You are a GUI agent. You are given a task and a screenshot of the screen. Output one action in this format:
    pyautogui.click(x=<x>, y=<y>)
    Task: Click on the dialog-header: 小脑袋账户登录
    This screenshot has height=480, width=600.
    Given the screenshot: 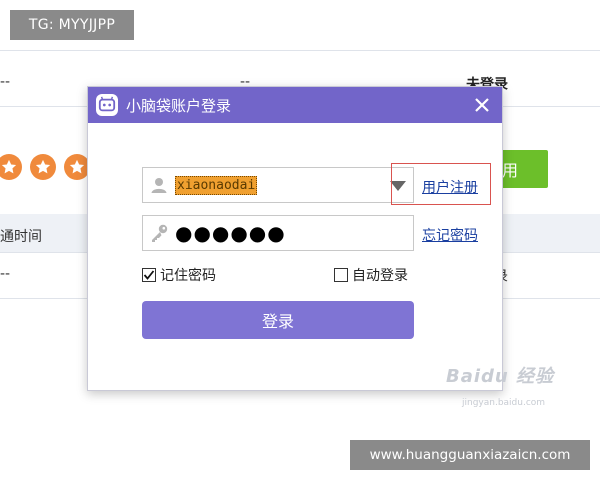 What is the action you would take?
    pyautogui.click(x=295, y=105)
    